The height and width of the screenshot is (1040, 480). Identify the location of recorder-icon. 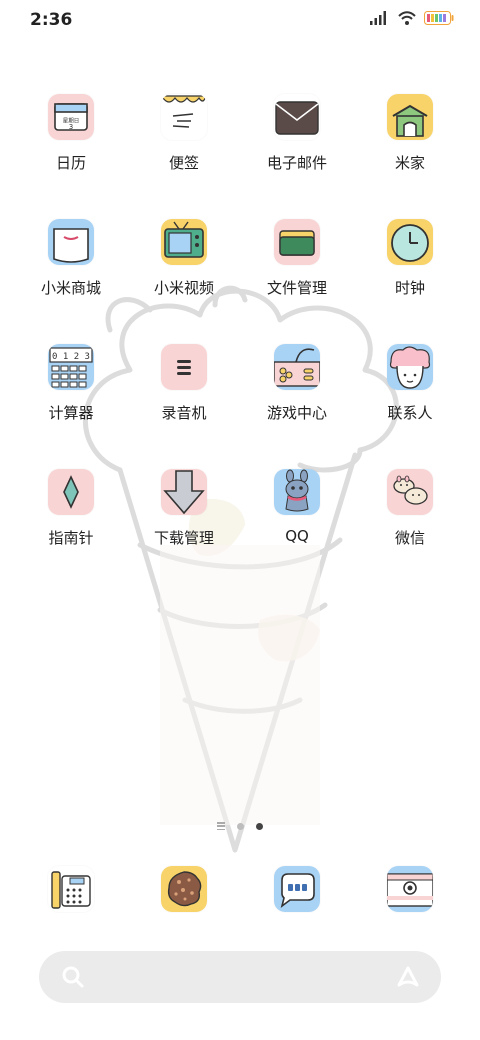
(184, 367).